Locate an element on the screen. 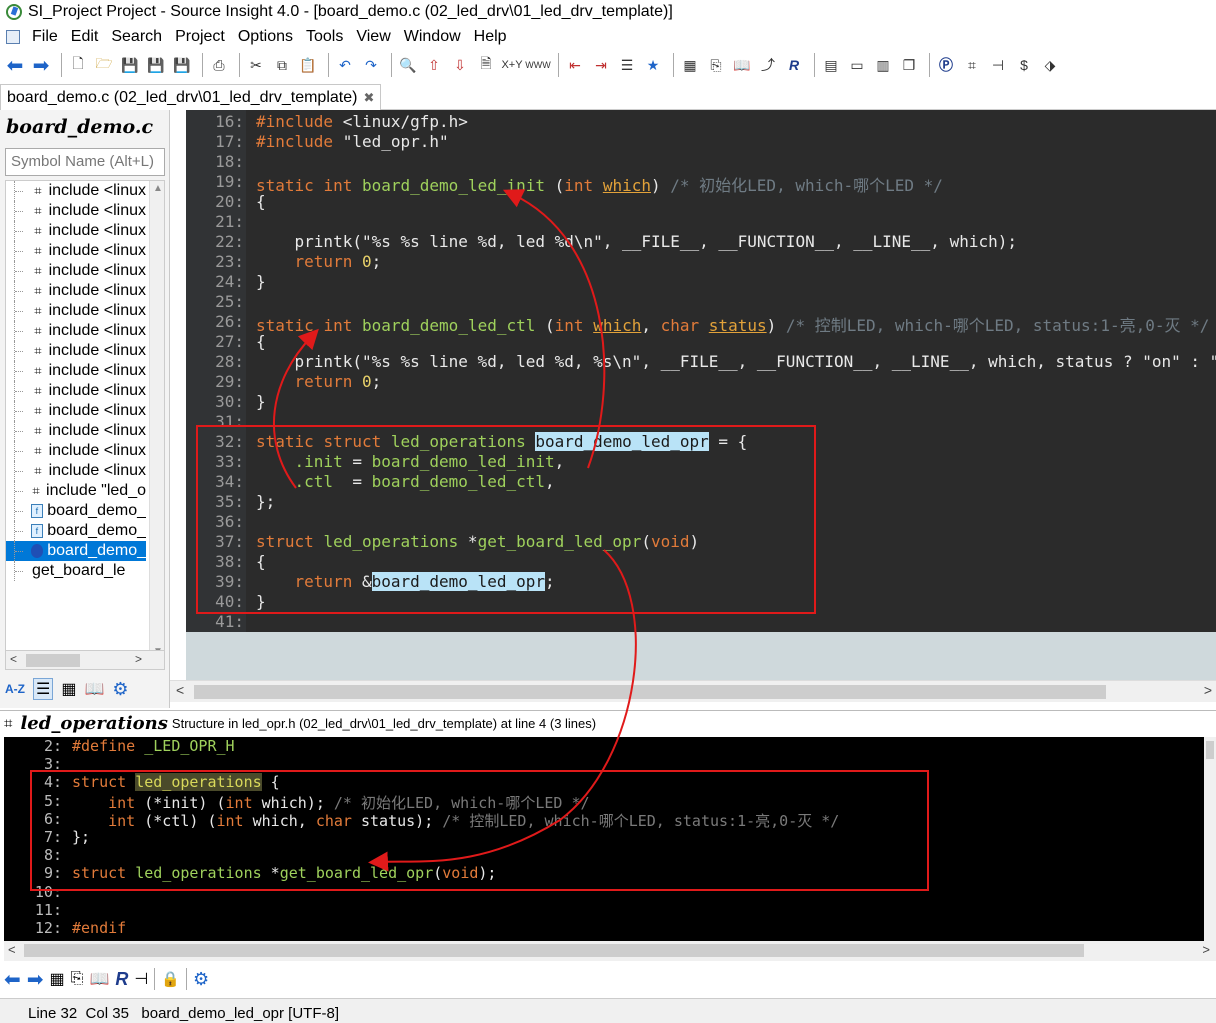 This screenshot has height=1023, width=1216. symbol-window-icon: $ is located at coordinates (1024, 65).